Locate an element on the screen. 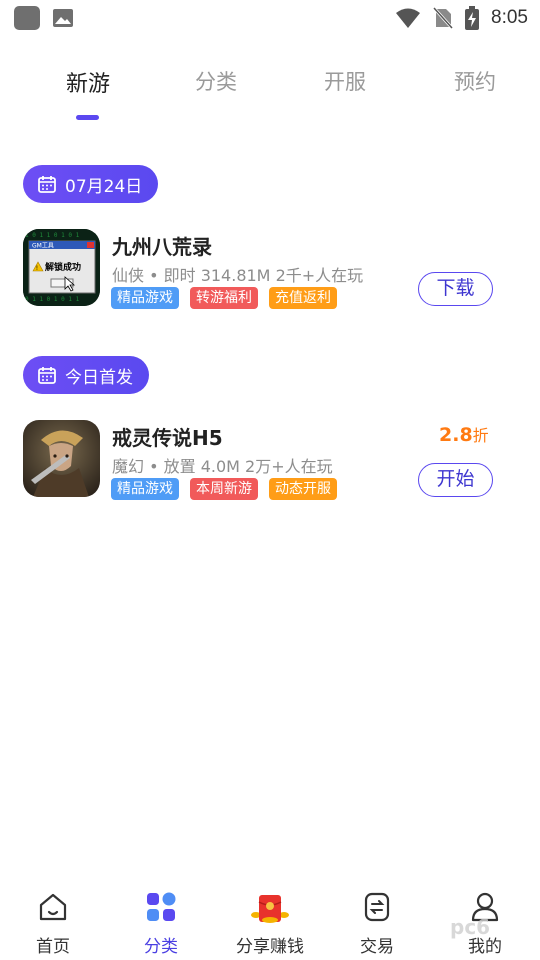 The height and width of the screenshot is (960, 540). tag-new-this-week: 本周新游 is located at coordinates (224, 489).